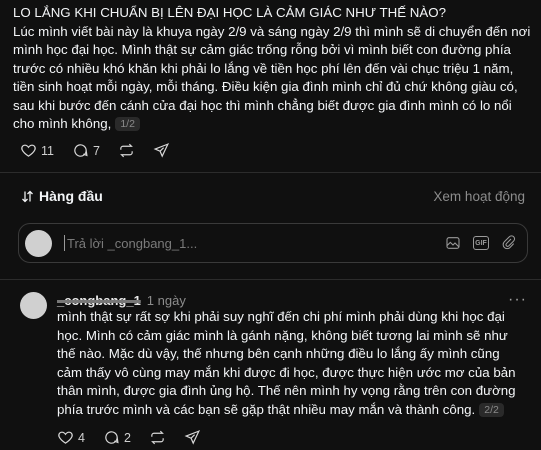 The image size is (541, 450). I want to click on post-share-button, so click(161, 150).